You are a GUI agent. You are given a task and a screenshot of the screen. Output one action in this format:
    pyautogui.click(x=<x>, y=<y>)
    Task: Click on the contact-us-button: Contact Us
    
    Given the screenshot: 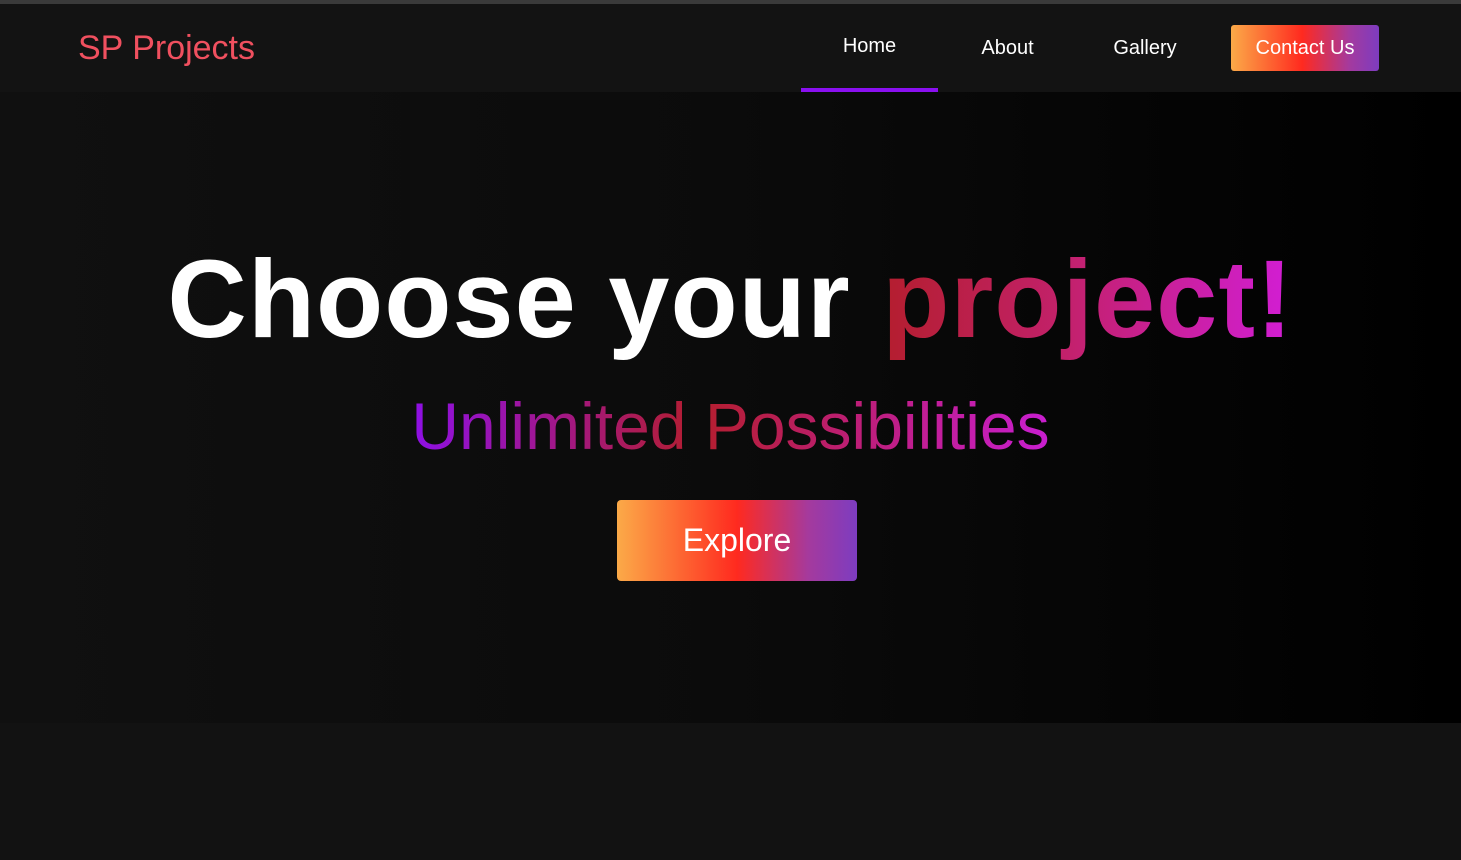 What is the action you would take?
    pyautogui.click(x=1305, y=48)
    